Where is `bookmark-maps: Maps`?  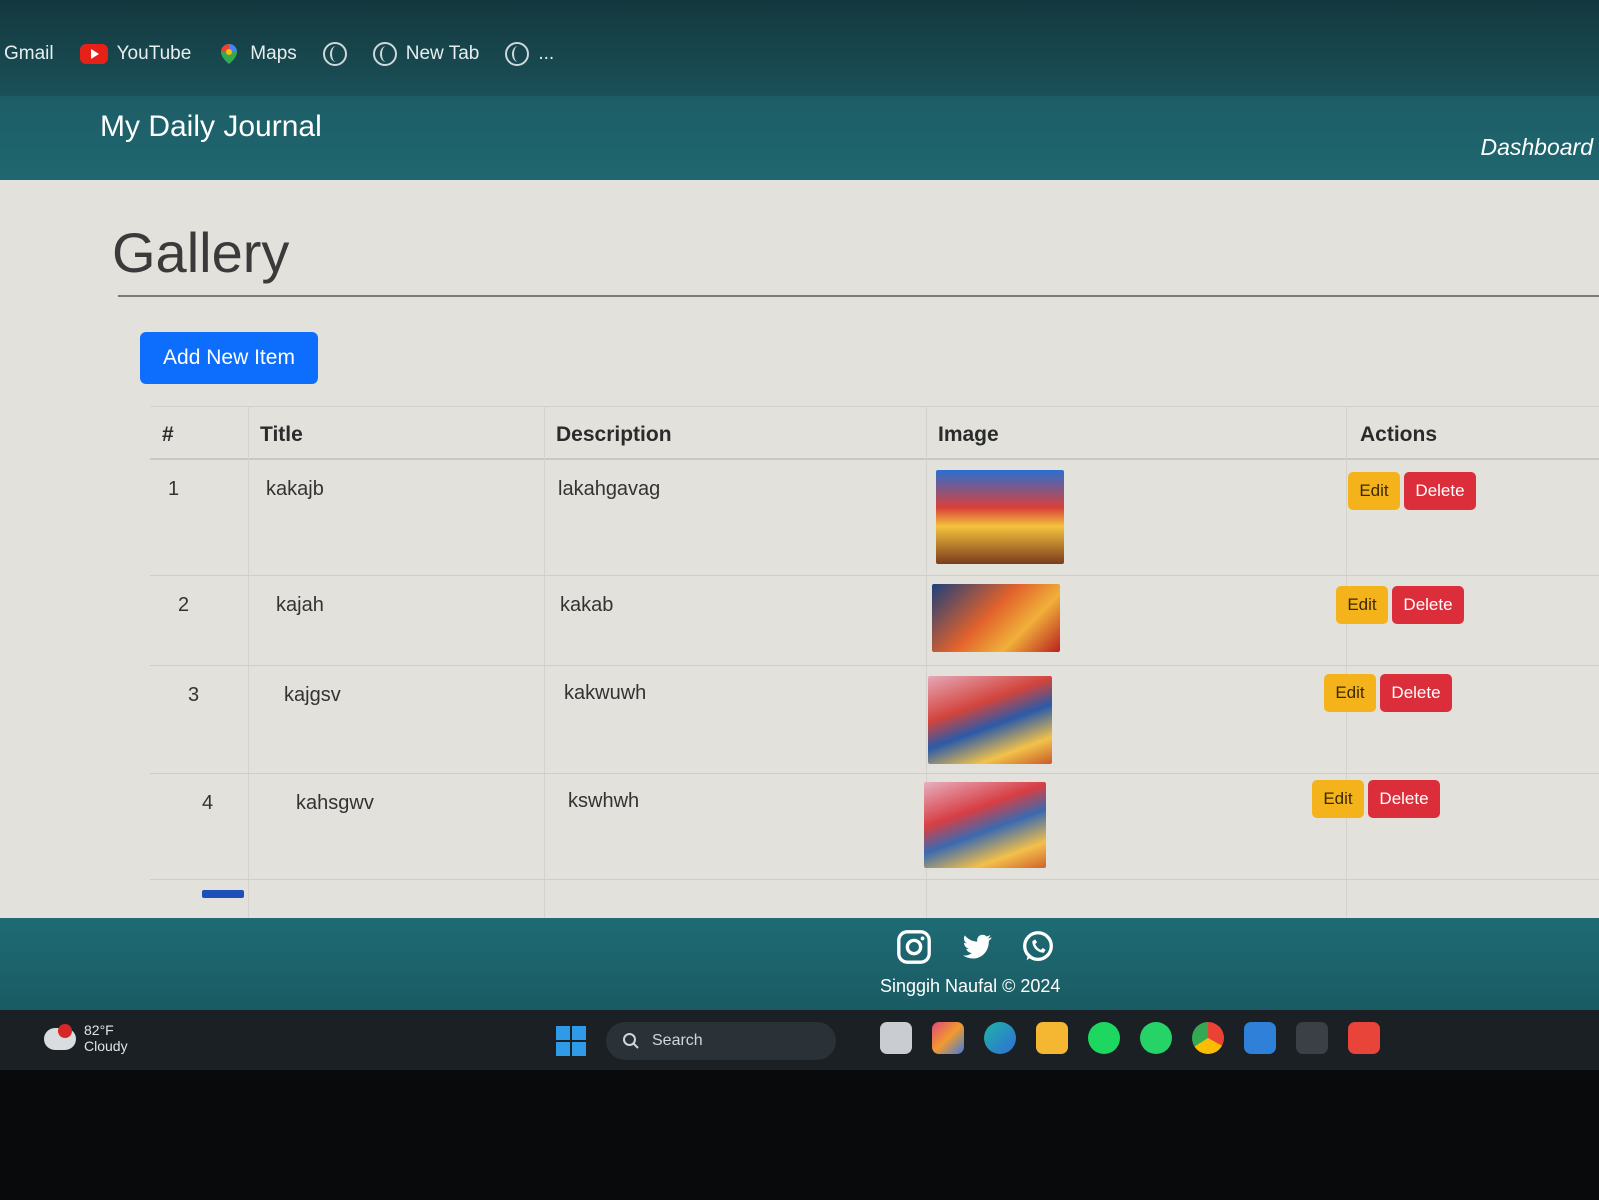 bookmark-maps: Maps is located at coordinates (257, 54).